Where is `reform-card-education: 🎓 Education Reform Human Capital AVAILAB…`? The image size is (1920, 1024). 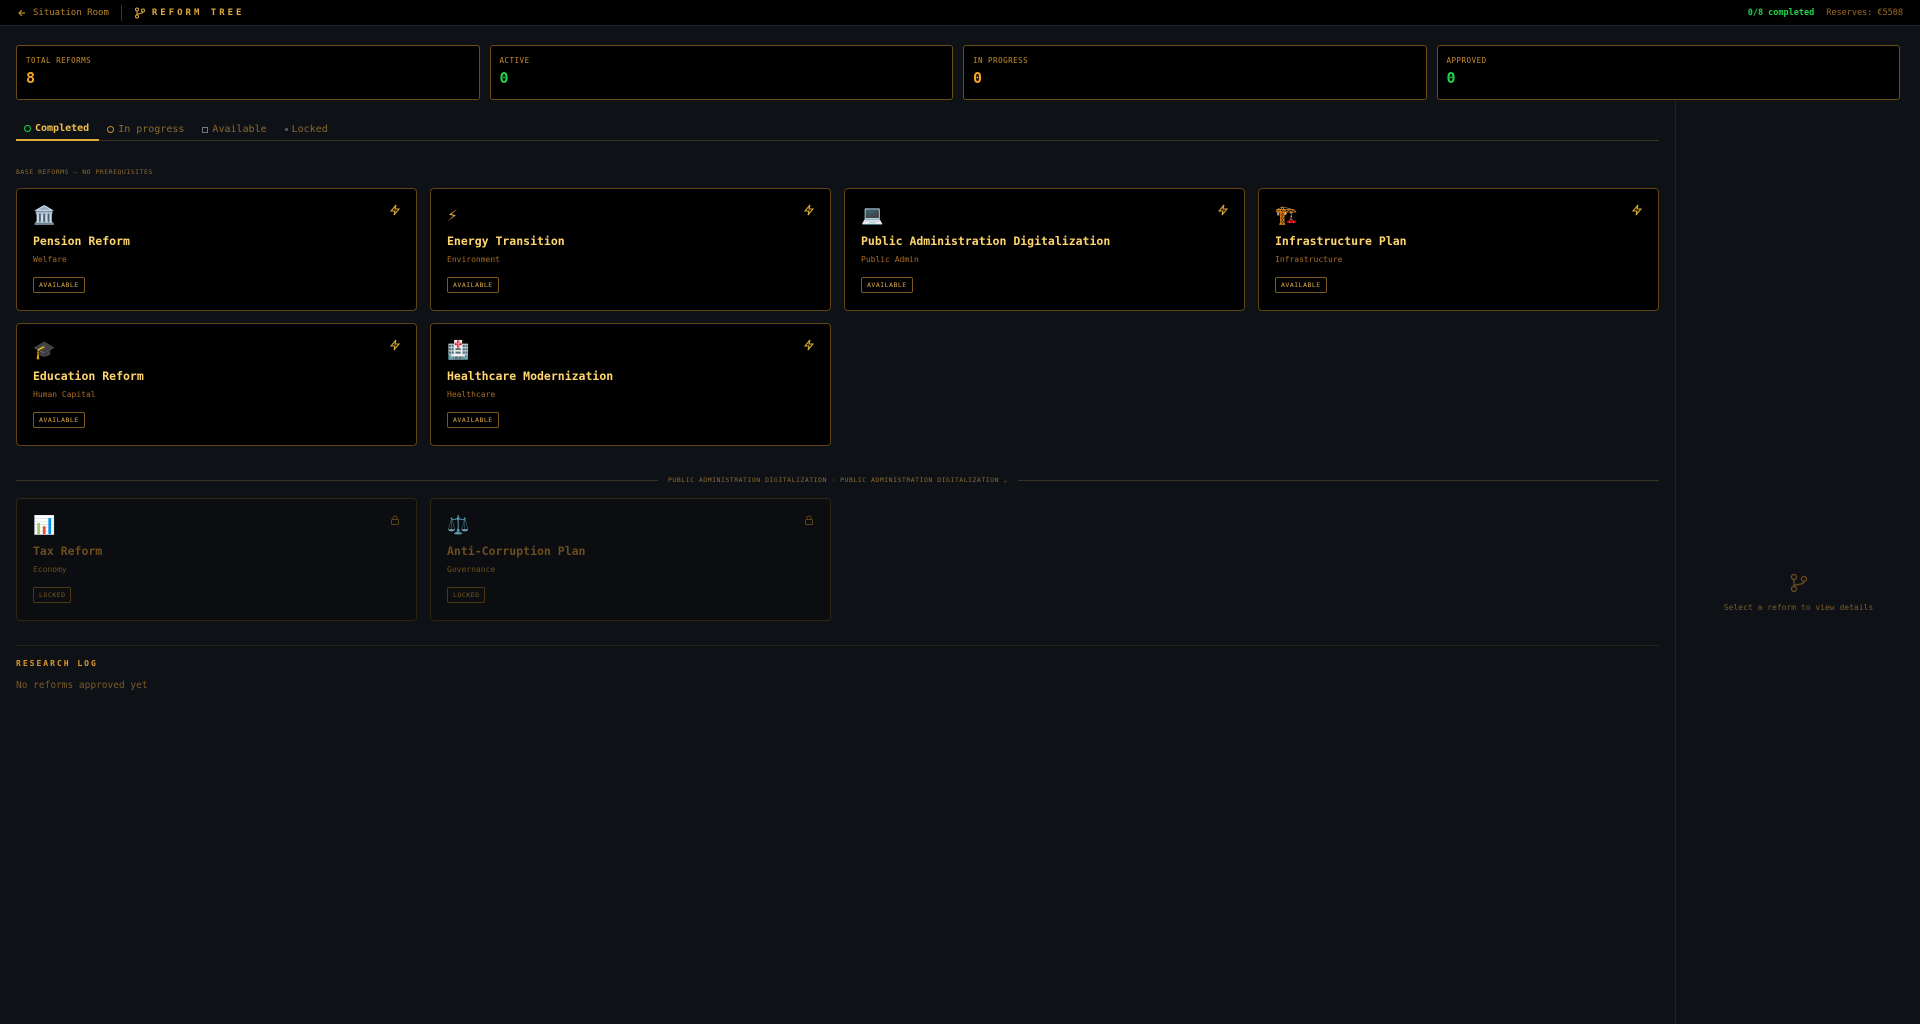 reform-card-education: 🎓 Education Reform Human Capital AVAILAB… is located at coordinates (216, 384).